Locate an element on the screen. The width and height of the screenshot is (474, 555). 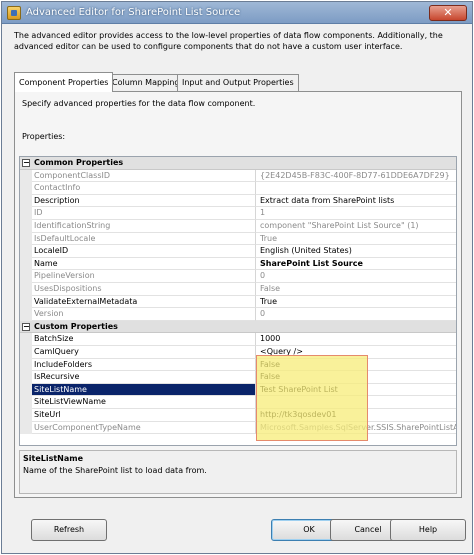
property-row: SiteListName Test SharePoint List is located at coordinates (238, 390).